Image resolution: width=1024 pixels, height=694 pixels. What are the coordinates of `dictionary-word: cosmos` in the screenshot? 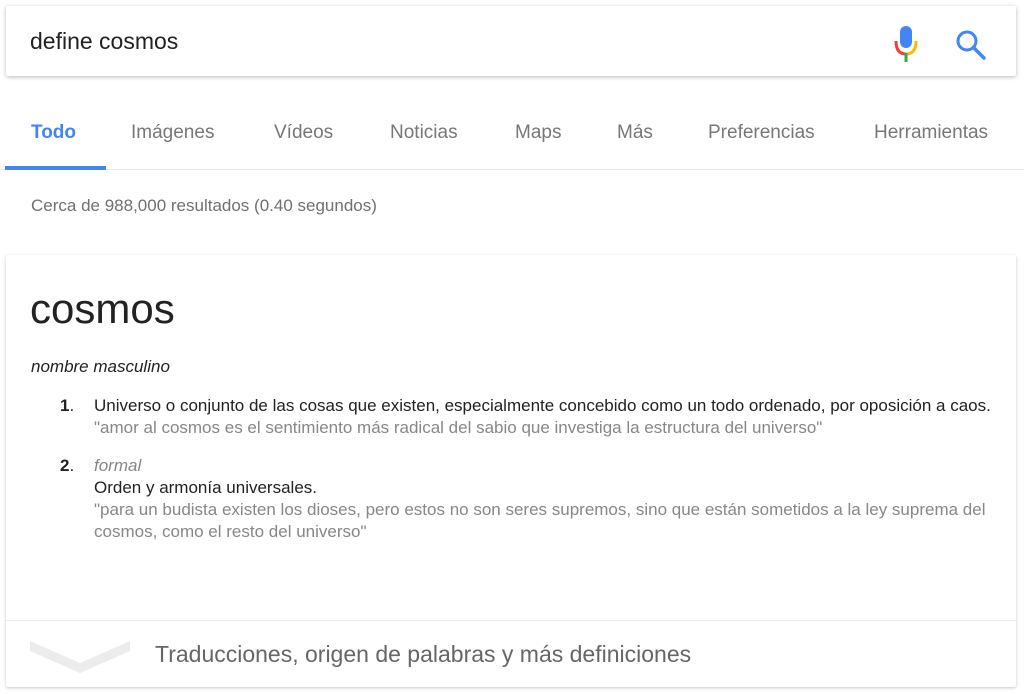 It's located at (102, 308).